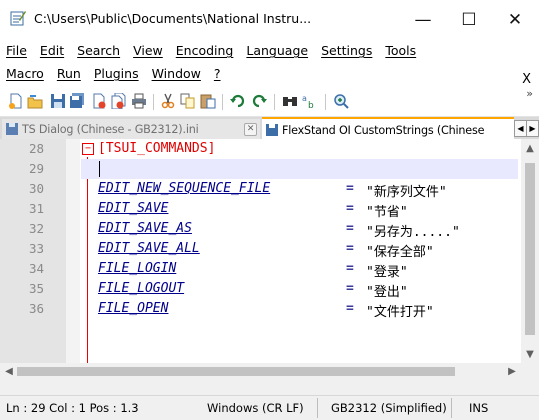  I want to click on entry-value: "另存为.....", so click(413, 232).